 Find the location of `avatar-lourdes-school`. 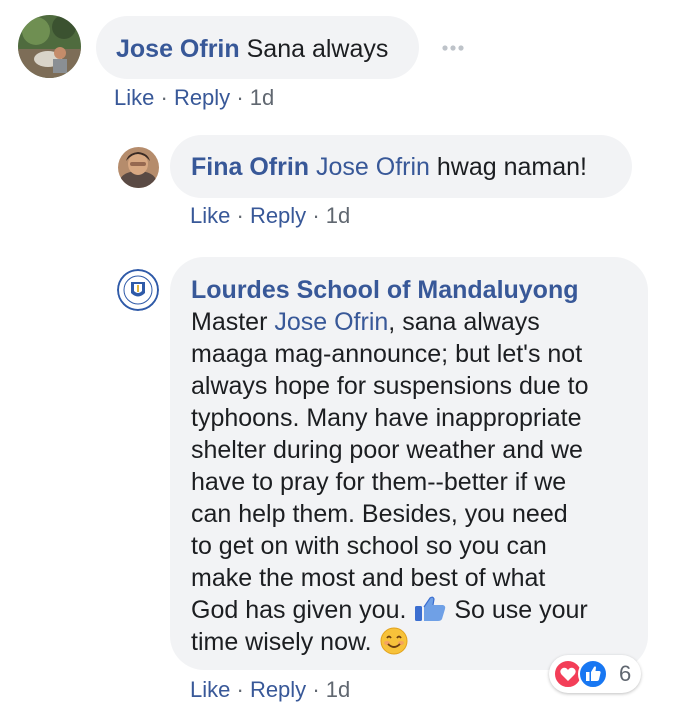

avatar-lourdes-school is located at coordinates (138, 290).